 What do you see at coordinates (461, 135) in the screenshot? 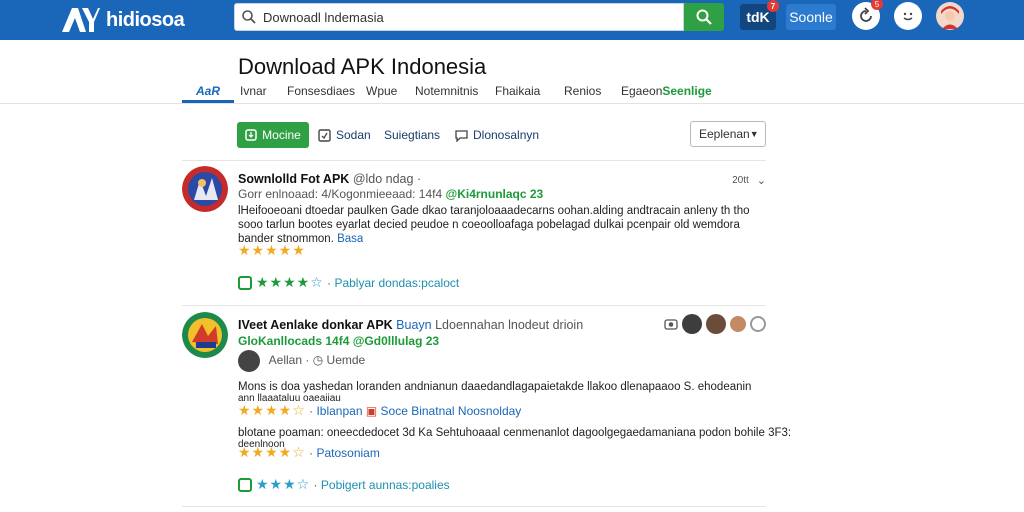
I see `comment-icon` at bounding box center [461, 135].